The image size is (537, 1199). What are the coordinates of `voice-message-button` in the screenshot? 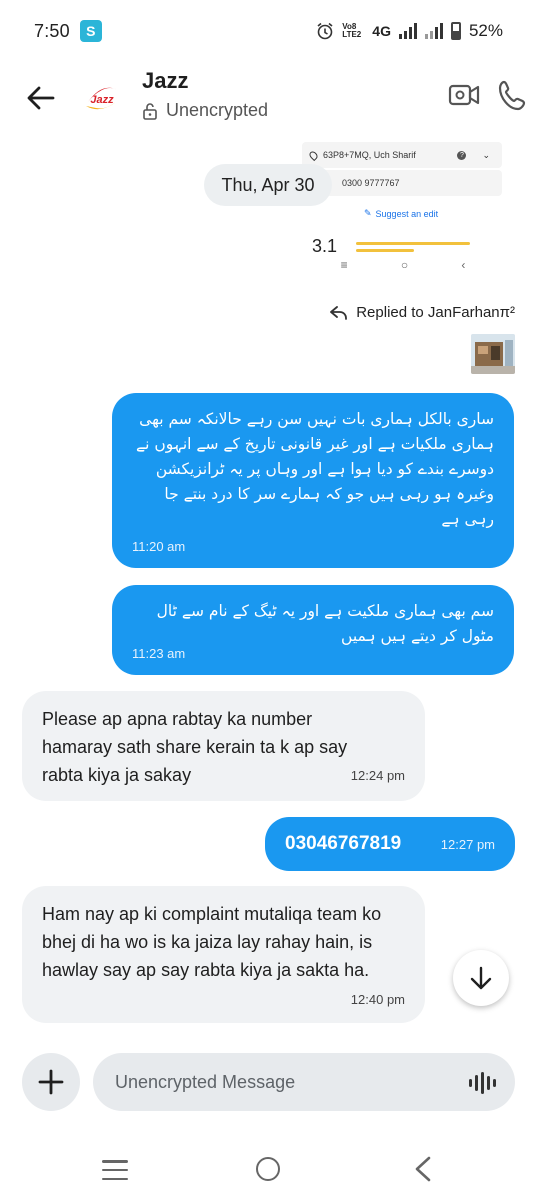 It's located at (482, 1083).